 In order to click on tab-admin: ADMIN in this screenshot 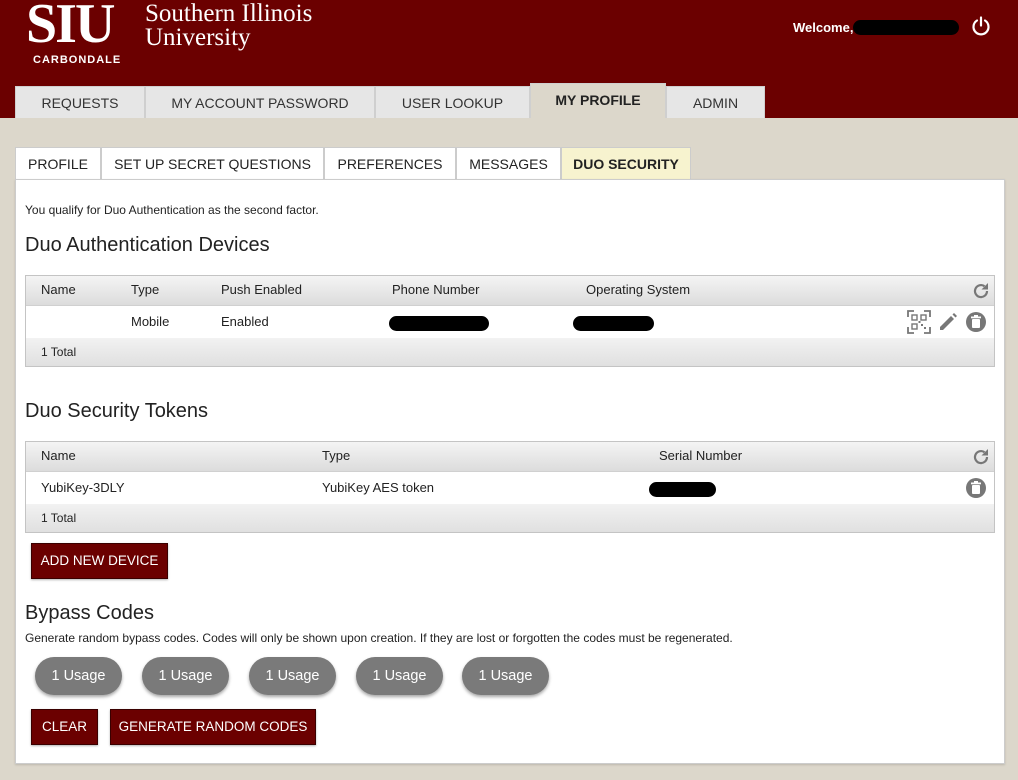, I will do `click(715, 102)`.